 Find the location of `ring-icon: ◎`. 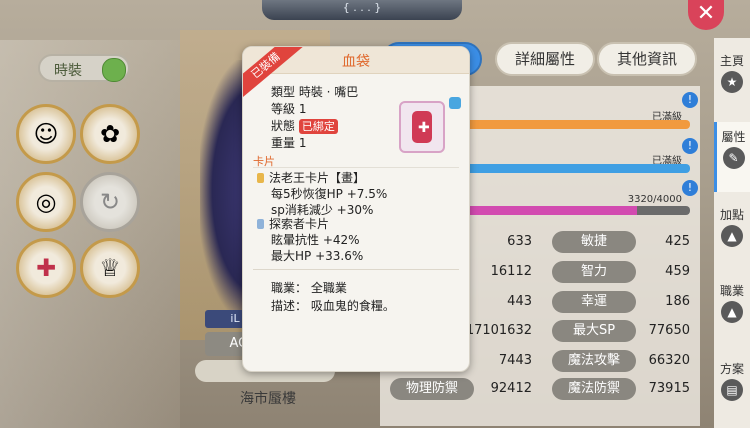

ring-icon: ◎ is located at coordinates (46, 202).